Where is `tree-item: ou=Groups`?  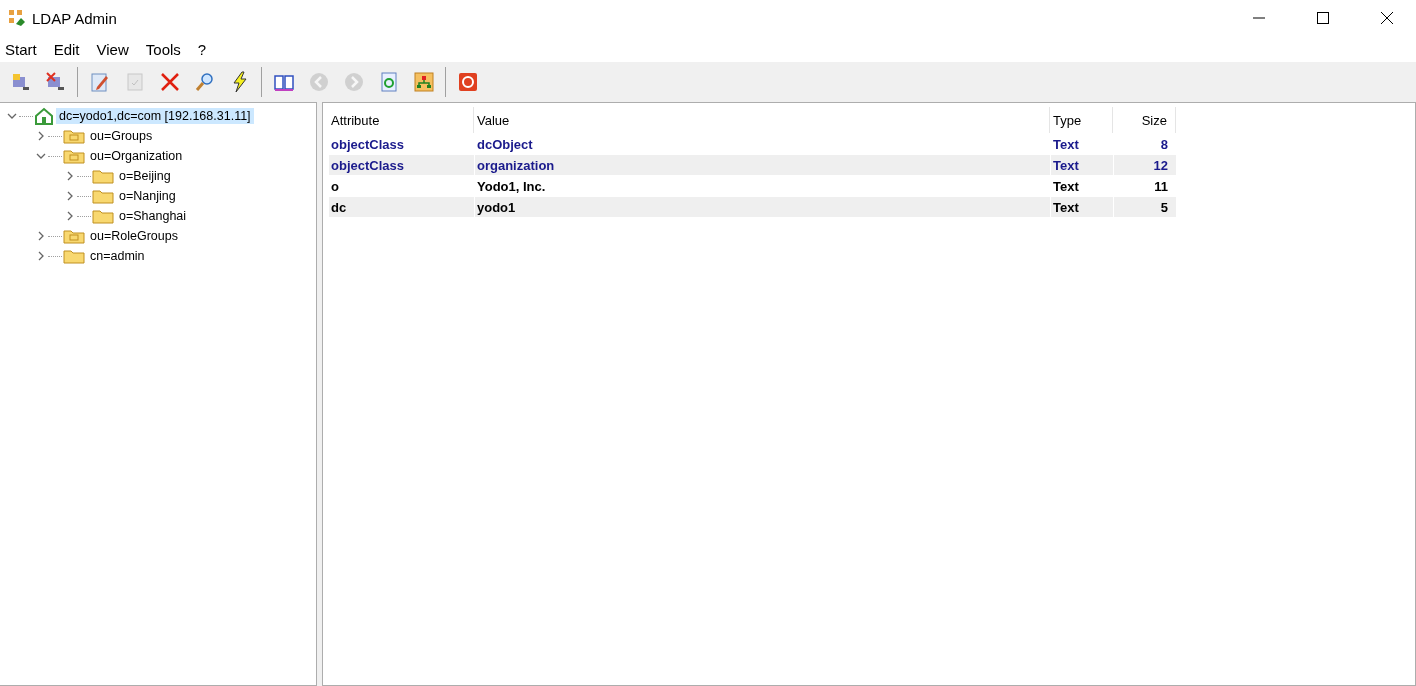
tree-item: ou=Groups is located at coordinates (121, 136).